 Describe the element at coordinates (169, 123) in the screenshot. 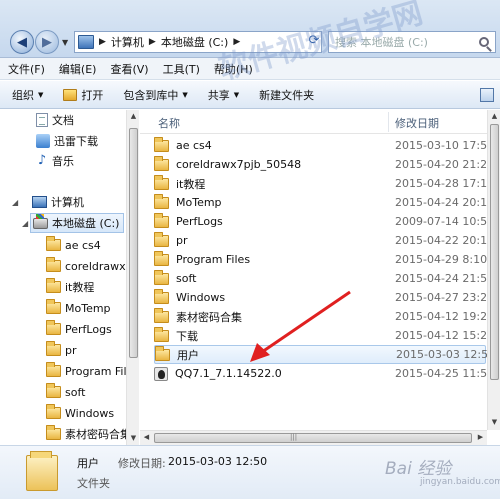

I see `column-header-name: 名称` at that location.